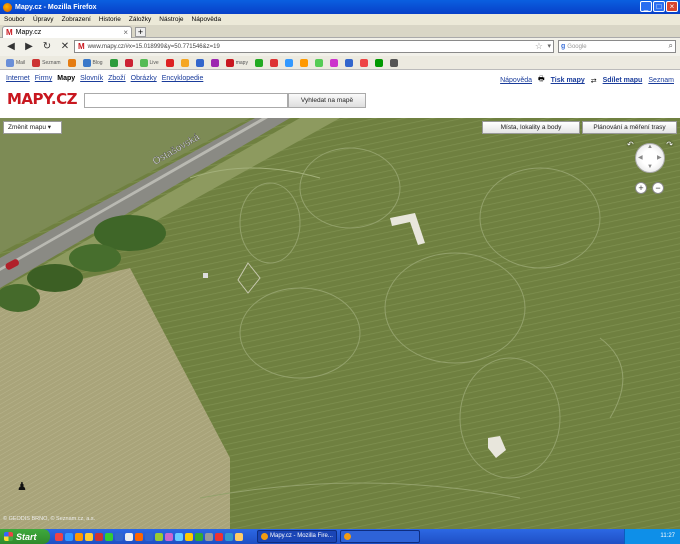 The image size is (680, 544). What do you see at coordinates (125, 32) in the screenshot?
I see `tab-close-icon: ×` at bounding box center [125, 32].